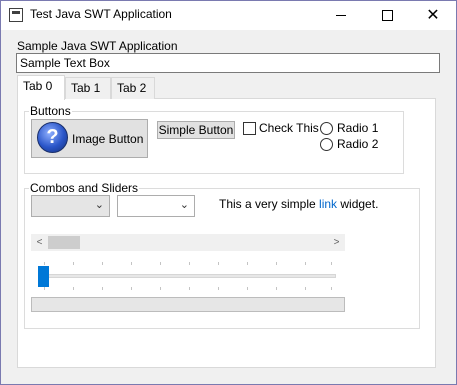 This screenshot has width=457, height=385. Describe the element at coordinates (39, 242) in the screenshot. I see `scroll-left-icon: <` at that location.